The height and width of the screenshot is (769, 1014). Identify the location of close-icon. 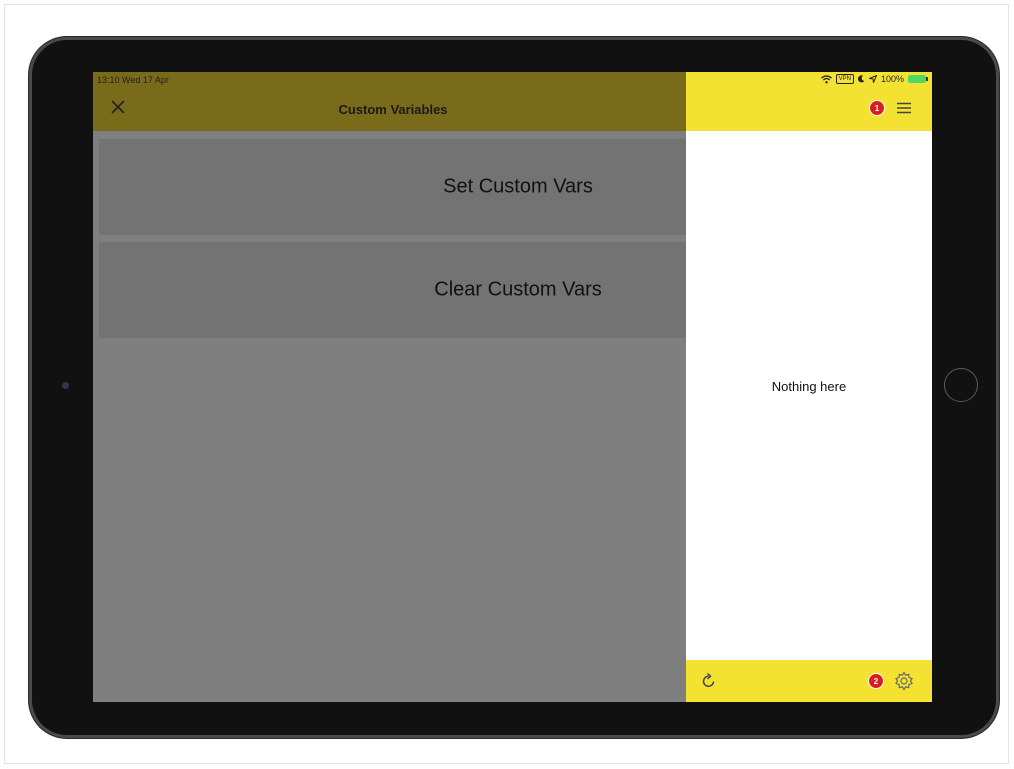
(118, 107).